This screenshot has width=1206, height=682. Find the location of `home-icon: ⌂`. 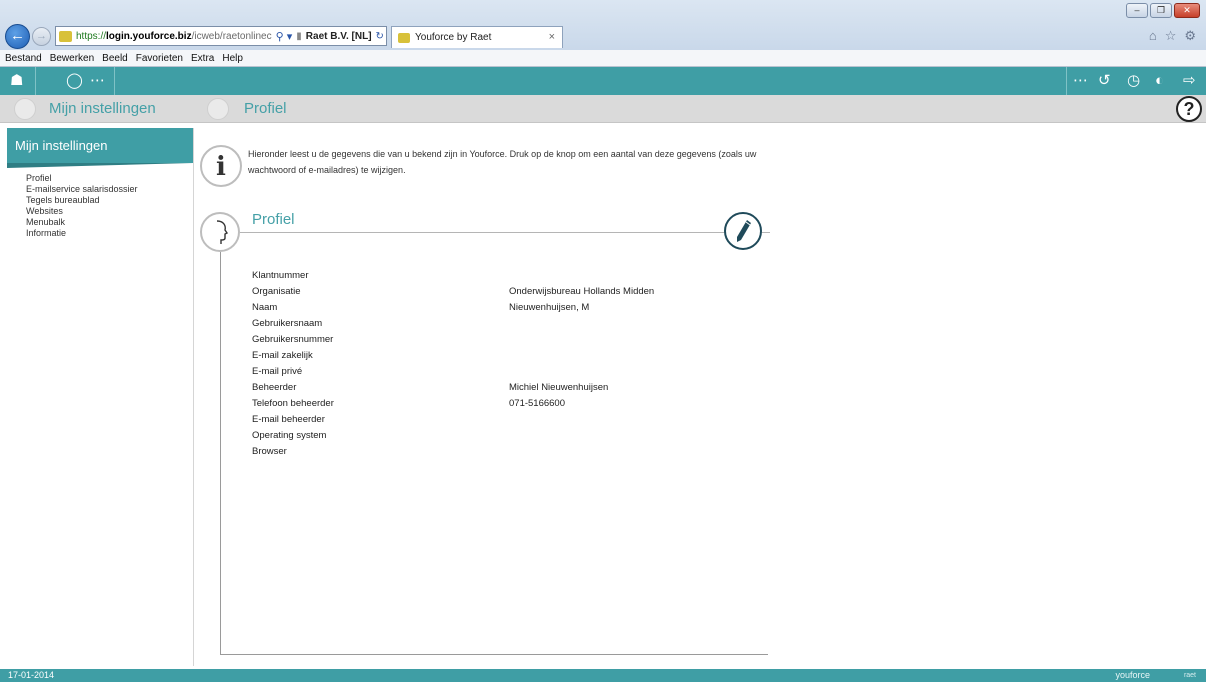

home-icon: ⌂ is located at coordinates (1153, 36).